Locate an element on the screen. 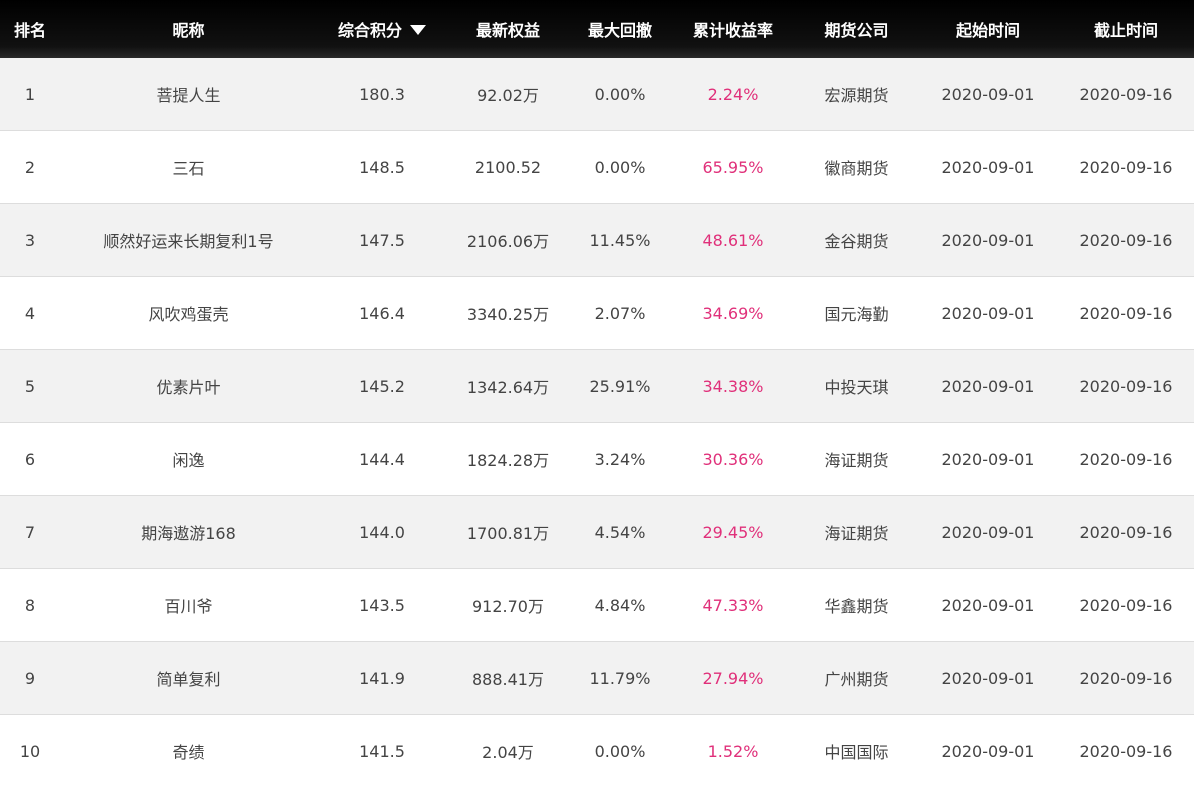 Image resolution: width=1194 pixels, height=787 pixels. return-cell: 34.38% is located at coordinates (733, 386).